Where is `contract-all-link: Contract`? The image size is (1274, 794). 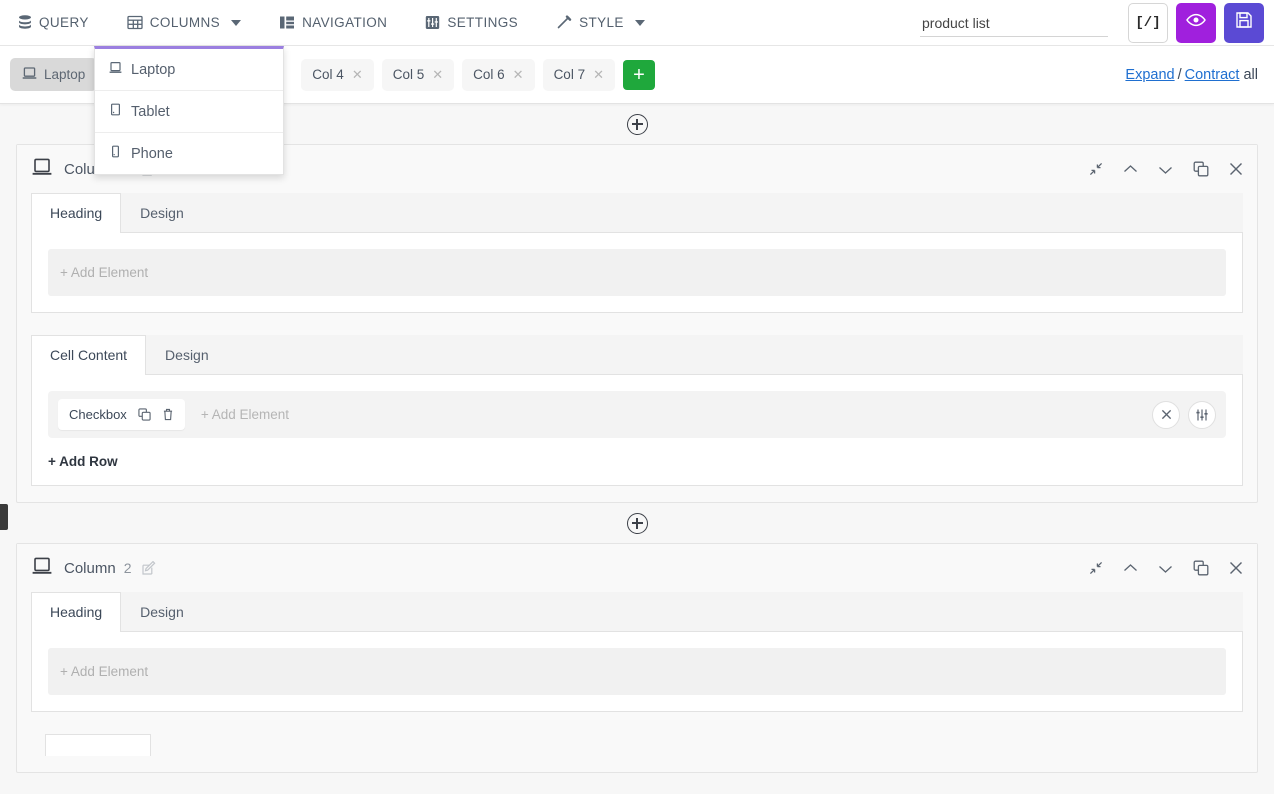 contract-all-link: Contract is located at coordinates (1212, 75).